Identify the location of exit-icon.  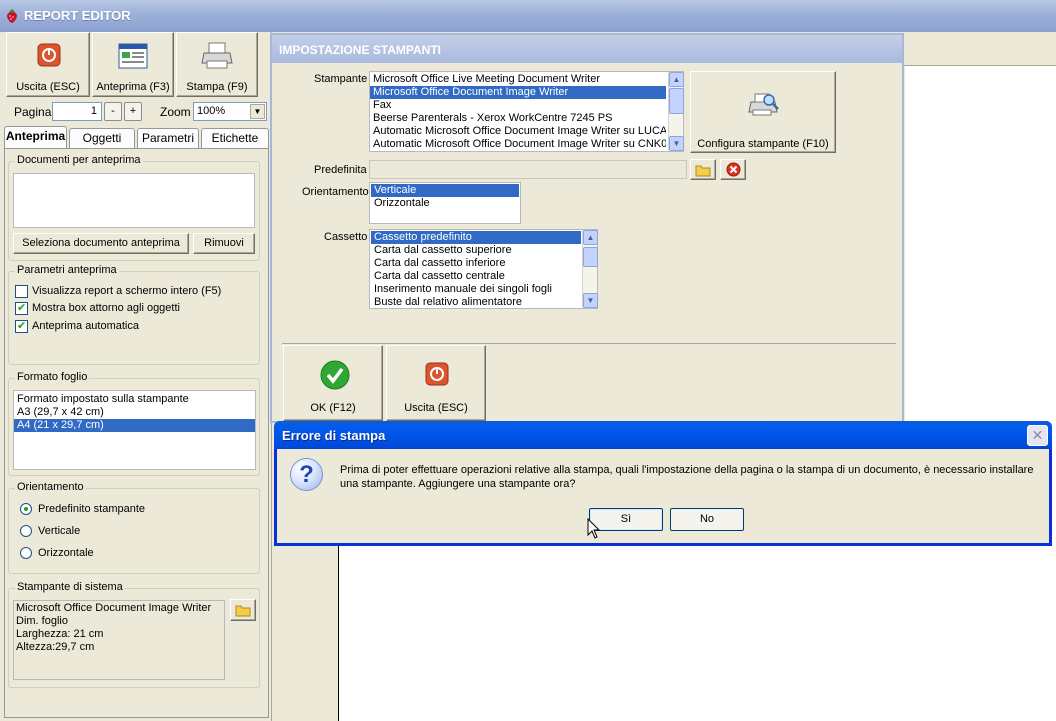
(437, 374).